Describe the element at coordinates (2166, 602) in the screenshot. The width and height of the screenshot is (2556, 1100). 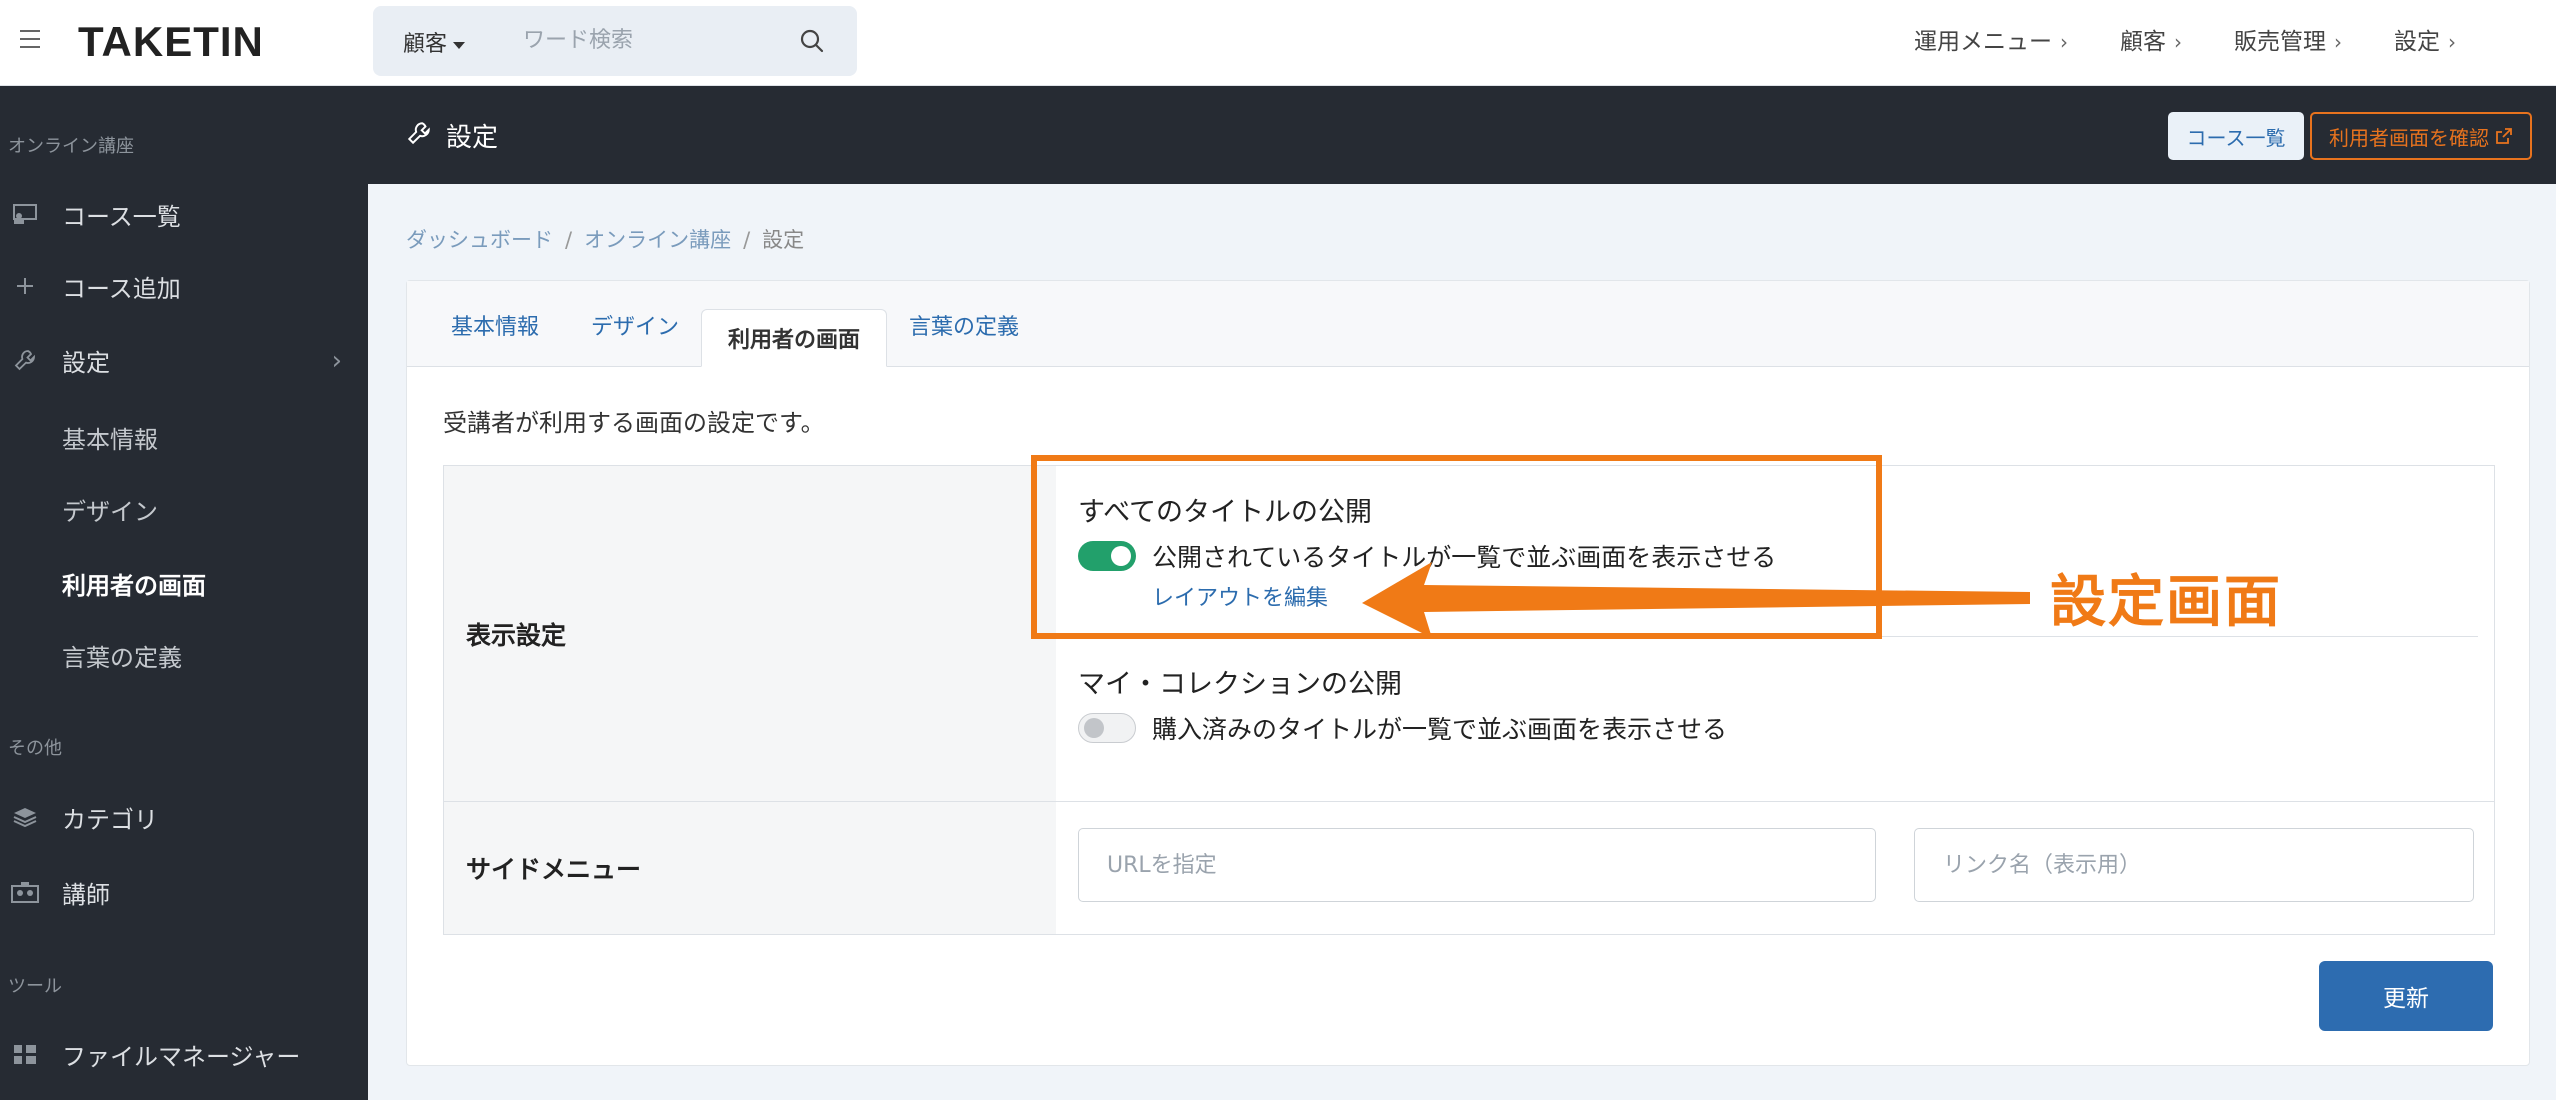
I see `annotation-label: 設定画面` at that location.